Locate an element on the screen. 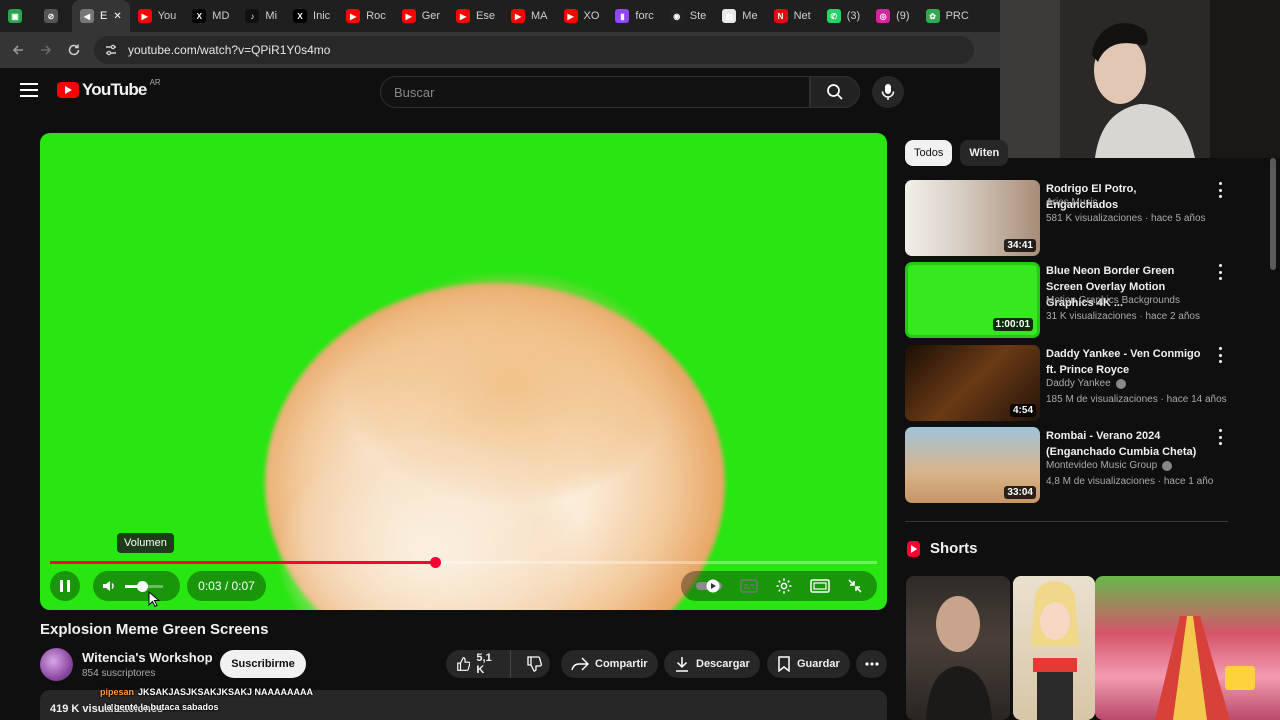 The height and width of the screenshot is (720, 1280). shorts-icon is located at coordinates (913, 548).